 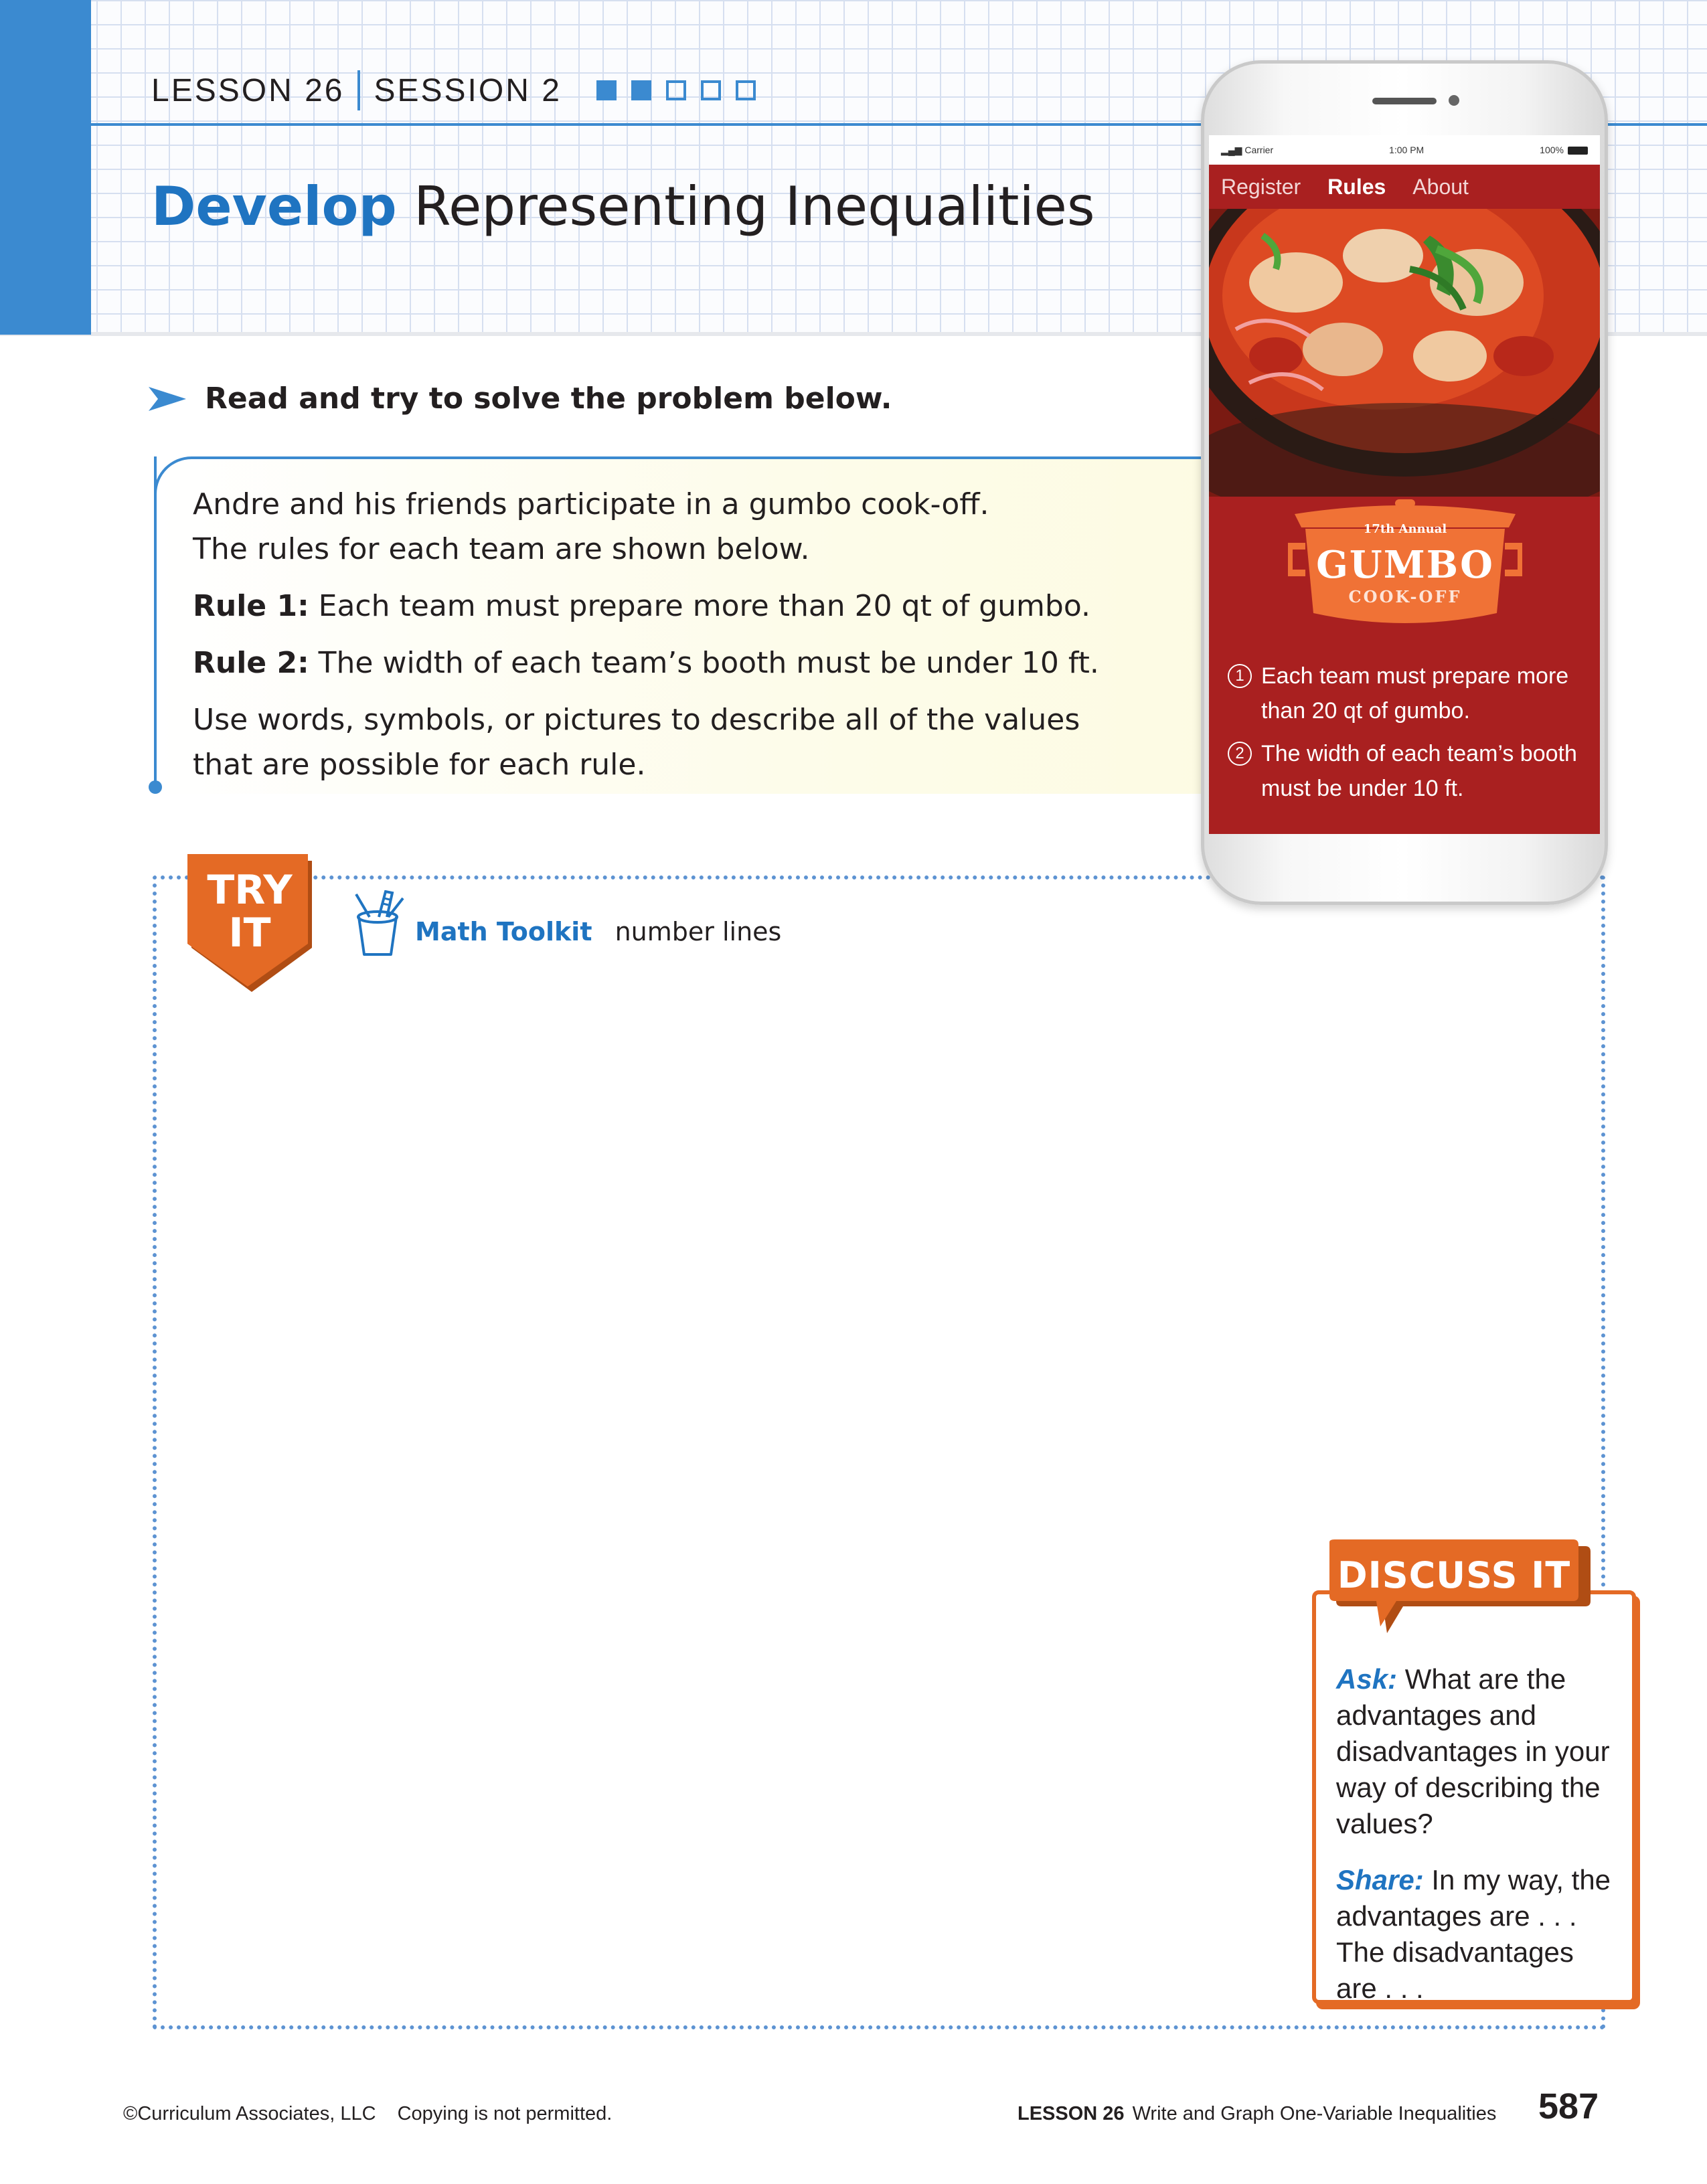 What do you see at coordinates (504, 931) in the screenshot?
I see `math-toolkit-label: Math Toolkit` at bounding box center [504, 931].